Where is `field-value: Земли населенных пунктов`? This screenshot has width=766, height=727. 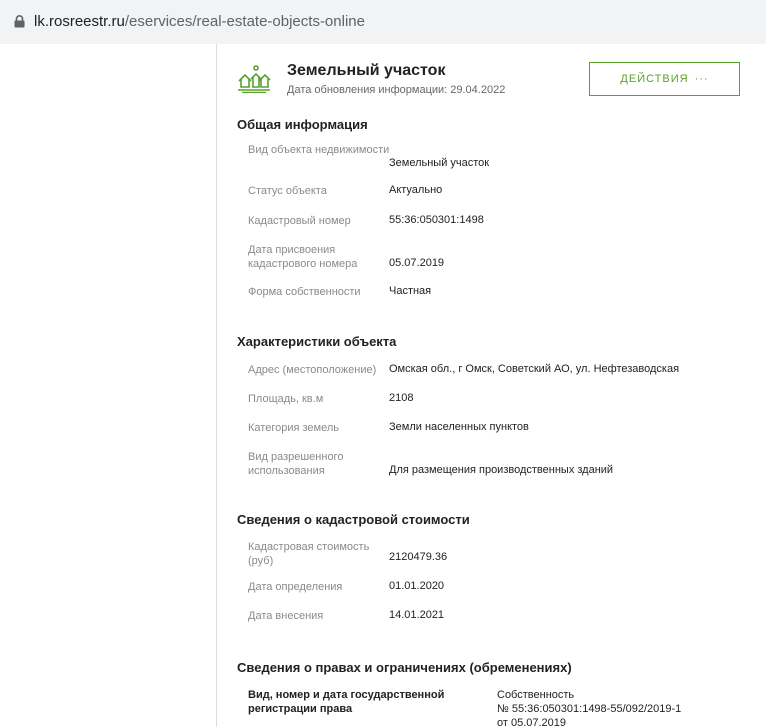 field-value: Земли населенных пунктов is located at coordinates (459, 427).